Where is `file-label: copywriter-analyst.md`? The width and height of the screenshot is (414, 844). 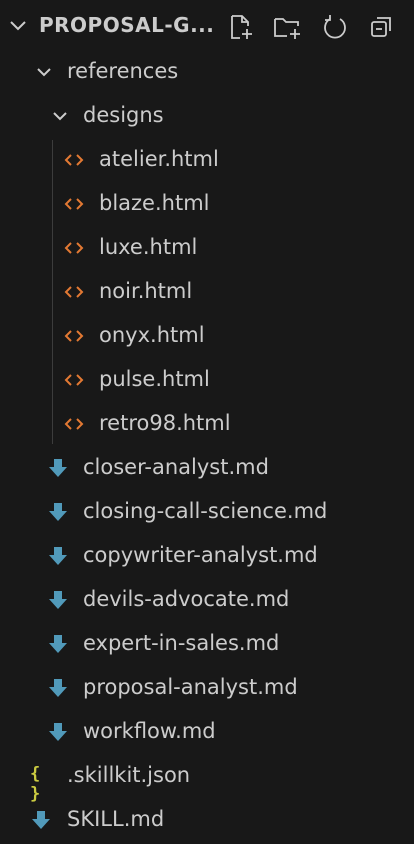 file-label: copywriter-analyst.md is located at coordinates (200, 555).